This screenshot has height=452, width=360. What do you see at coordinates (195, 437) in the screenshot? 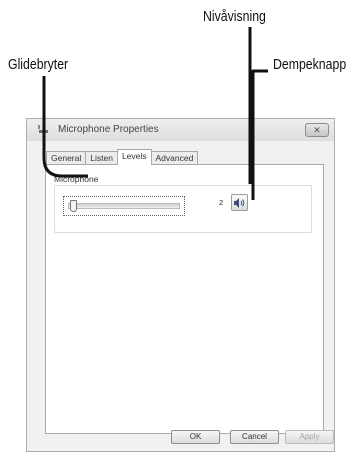
I see `ok-button: OK` at bounding box center [195, 437].